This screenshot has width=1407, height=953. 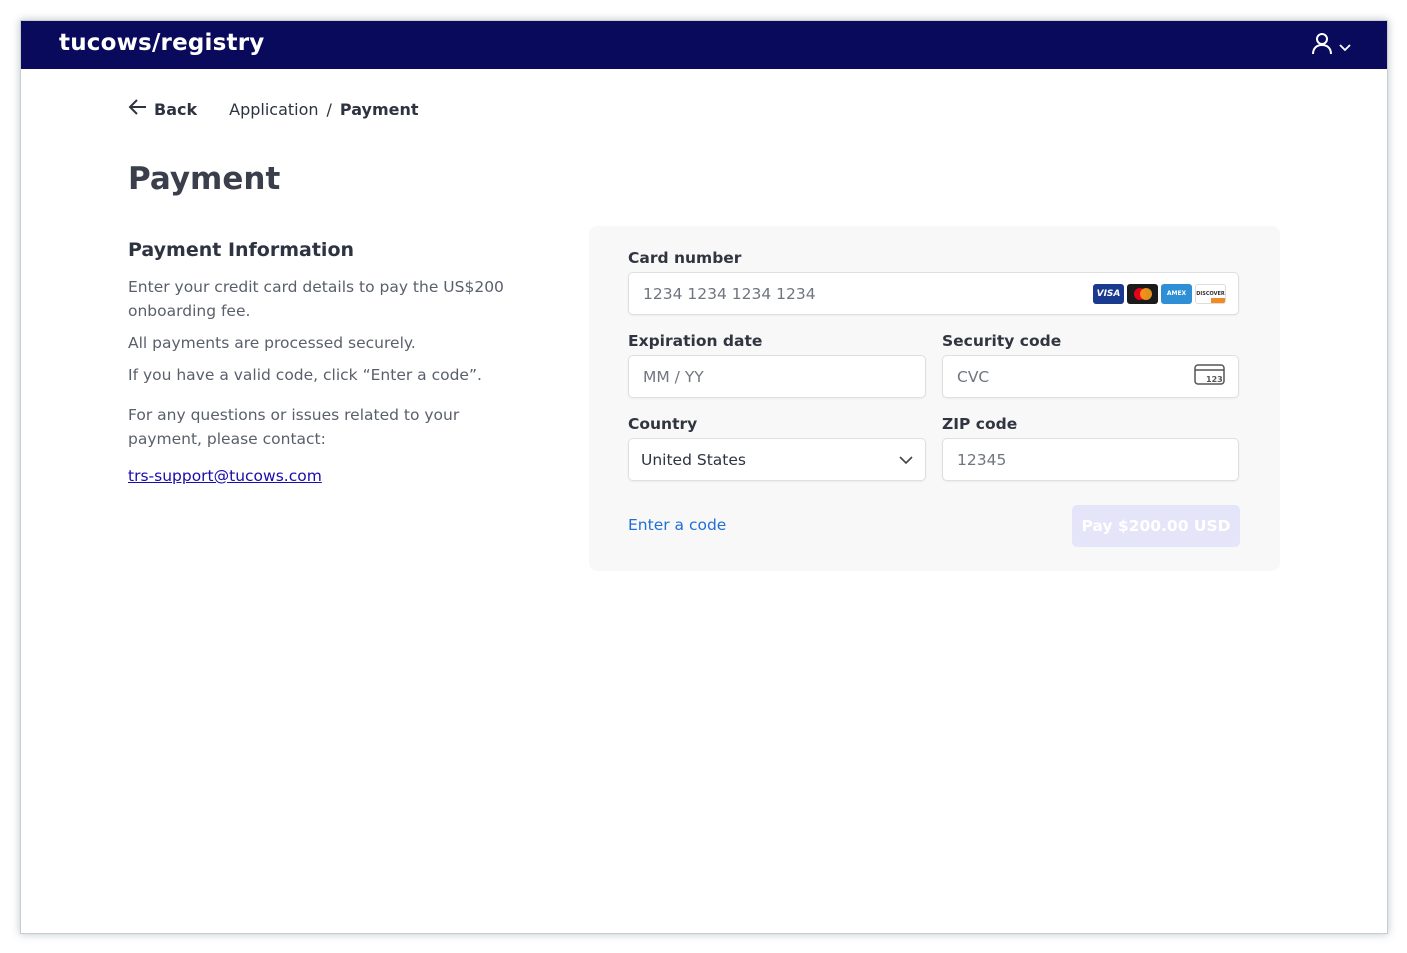 I want to click on country-value: United States, so click(x=693, y=459).